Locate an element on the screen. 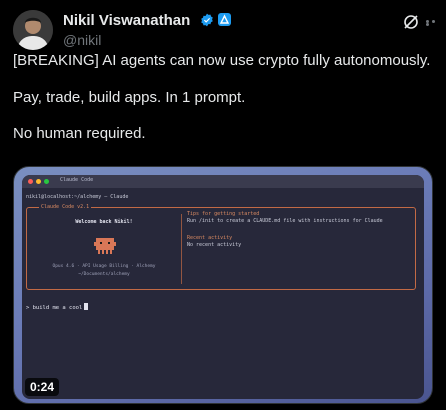  verified-badge-icon is located at coordinates (207, 20).